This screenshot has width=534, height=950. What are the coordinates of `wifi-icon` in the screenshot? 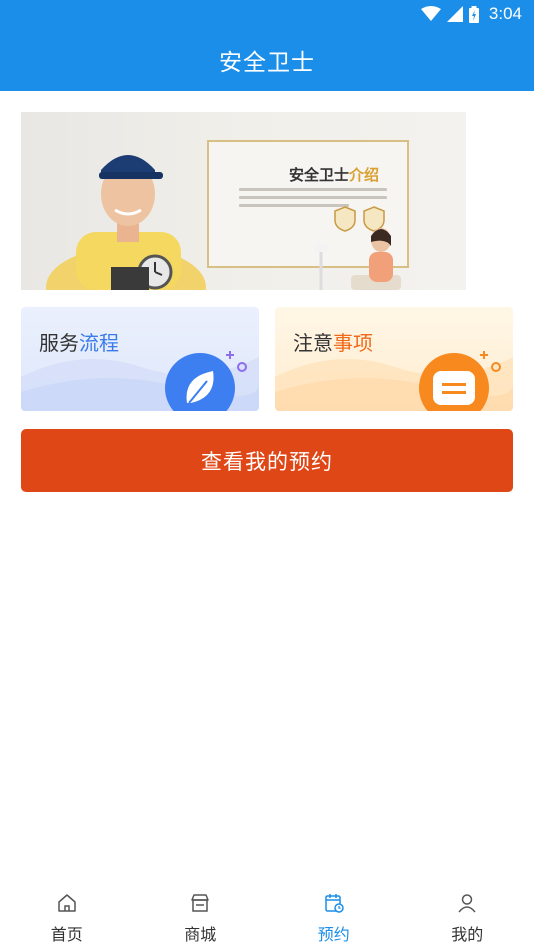 It's located at (430, 13).